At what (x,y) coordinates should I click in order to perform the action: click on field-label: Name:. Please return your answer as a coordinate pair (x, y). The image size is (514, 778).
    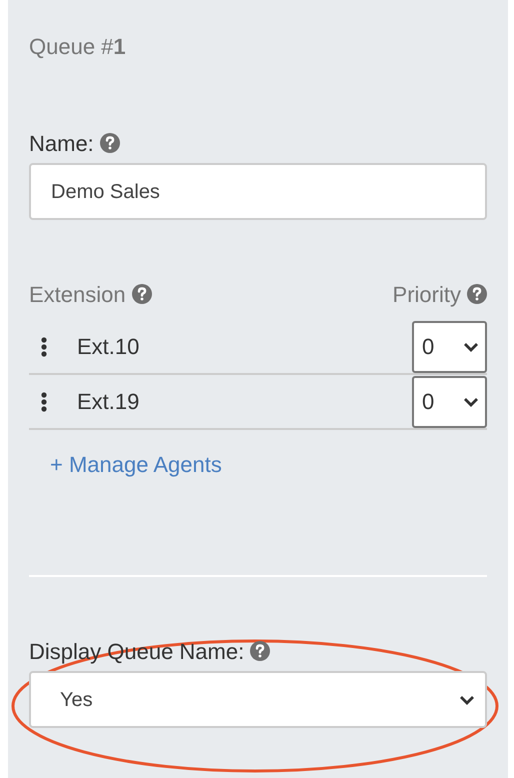
    Looking at the image, I should click on (61, 144).